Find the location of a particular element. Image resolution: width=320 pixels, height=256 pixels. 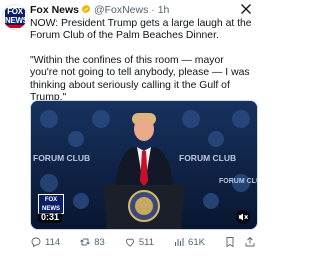

secondary-actions is located at coordinates (240, 242).